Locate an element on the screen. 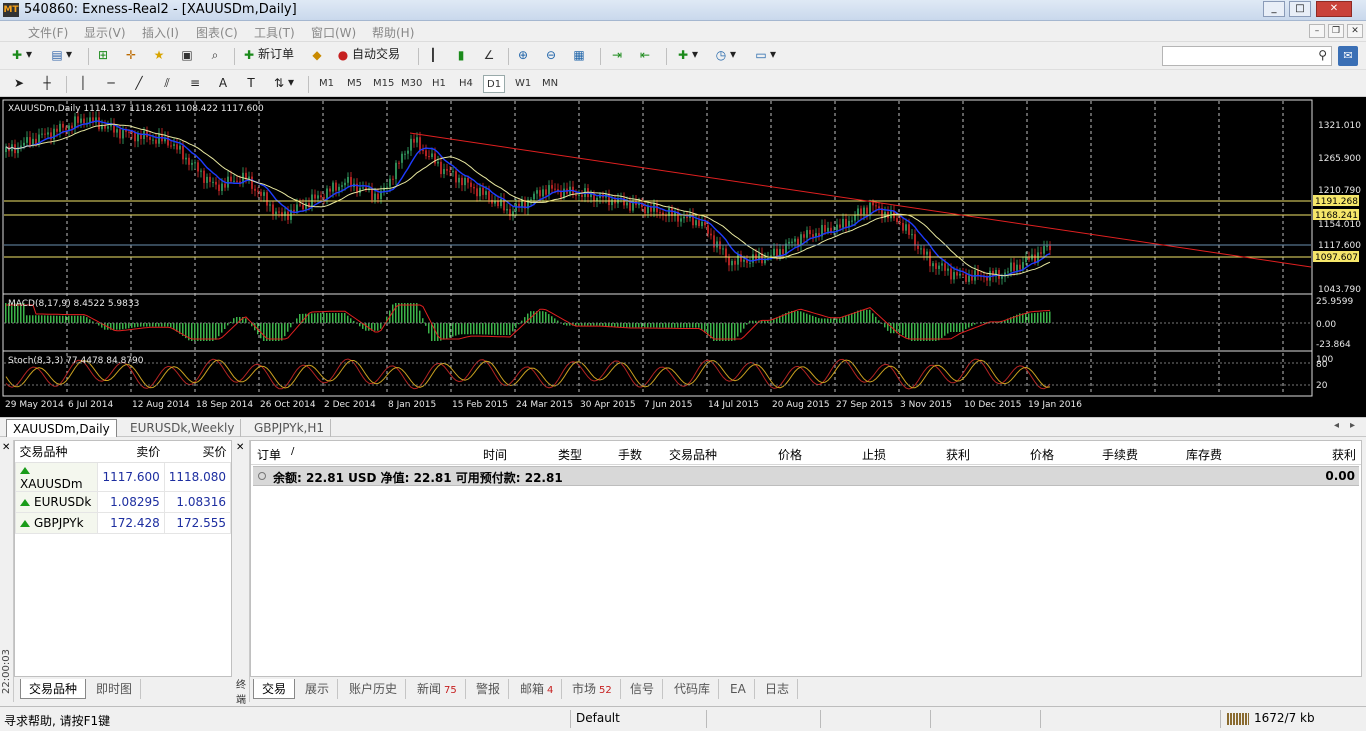  data-window-button: ✛ is located at coordinates (131, 54).